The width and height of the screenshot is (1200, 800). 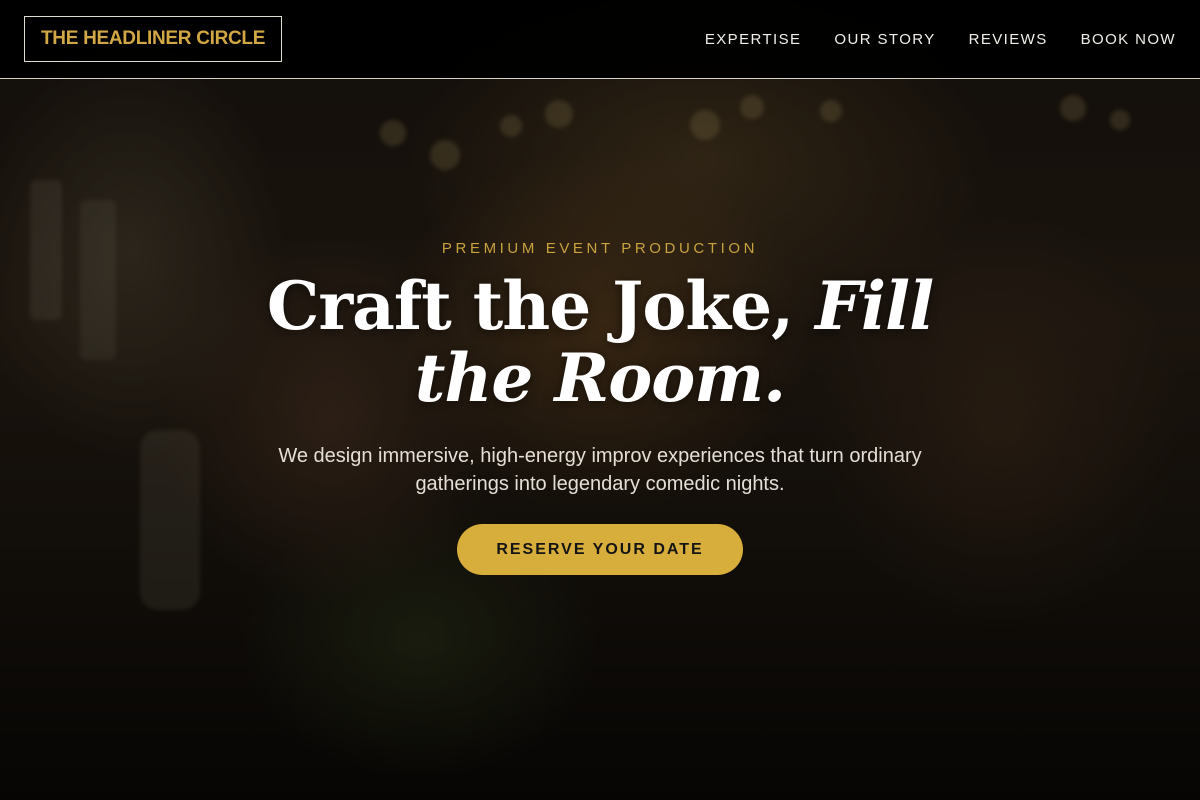 I want to click on nav-link-expertise: EXPERTISE, so click(x=753, y=39).